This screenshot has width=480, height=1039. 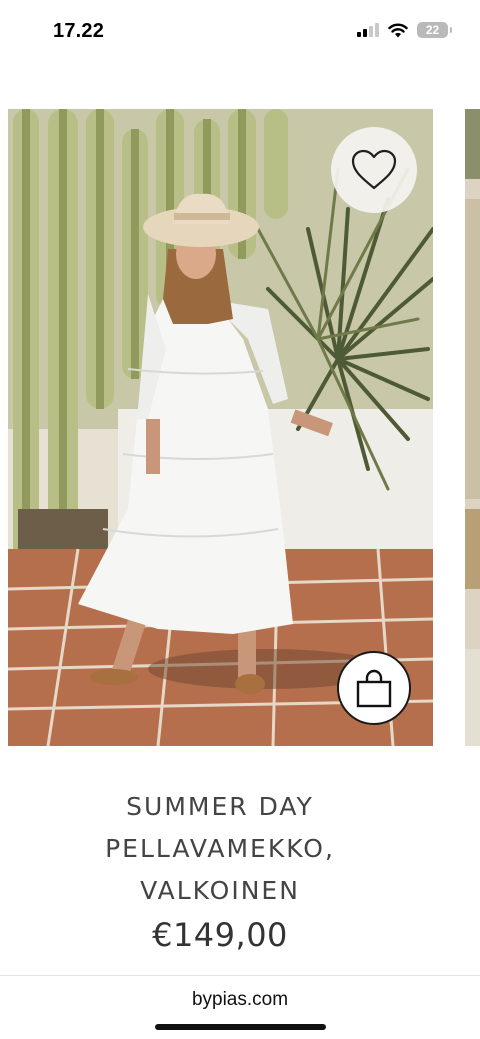 I want to click on home-indicator, so click(x=240, y=1027).